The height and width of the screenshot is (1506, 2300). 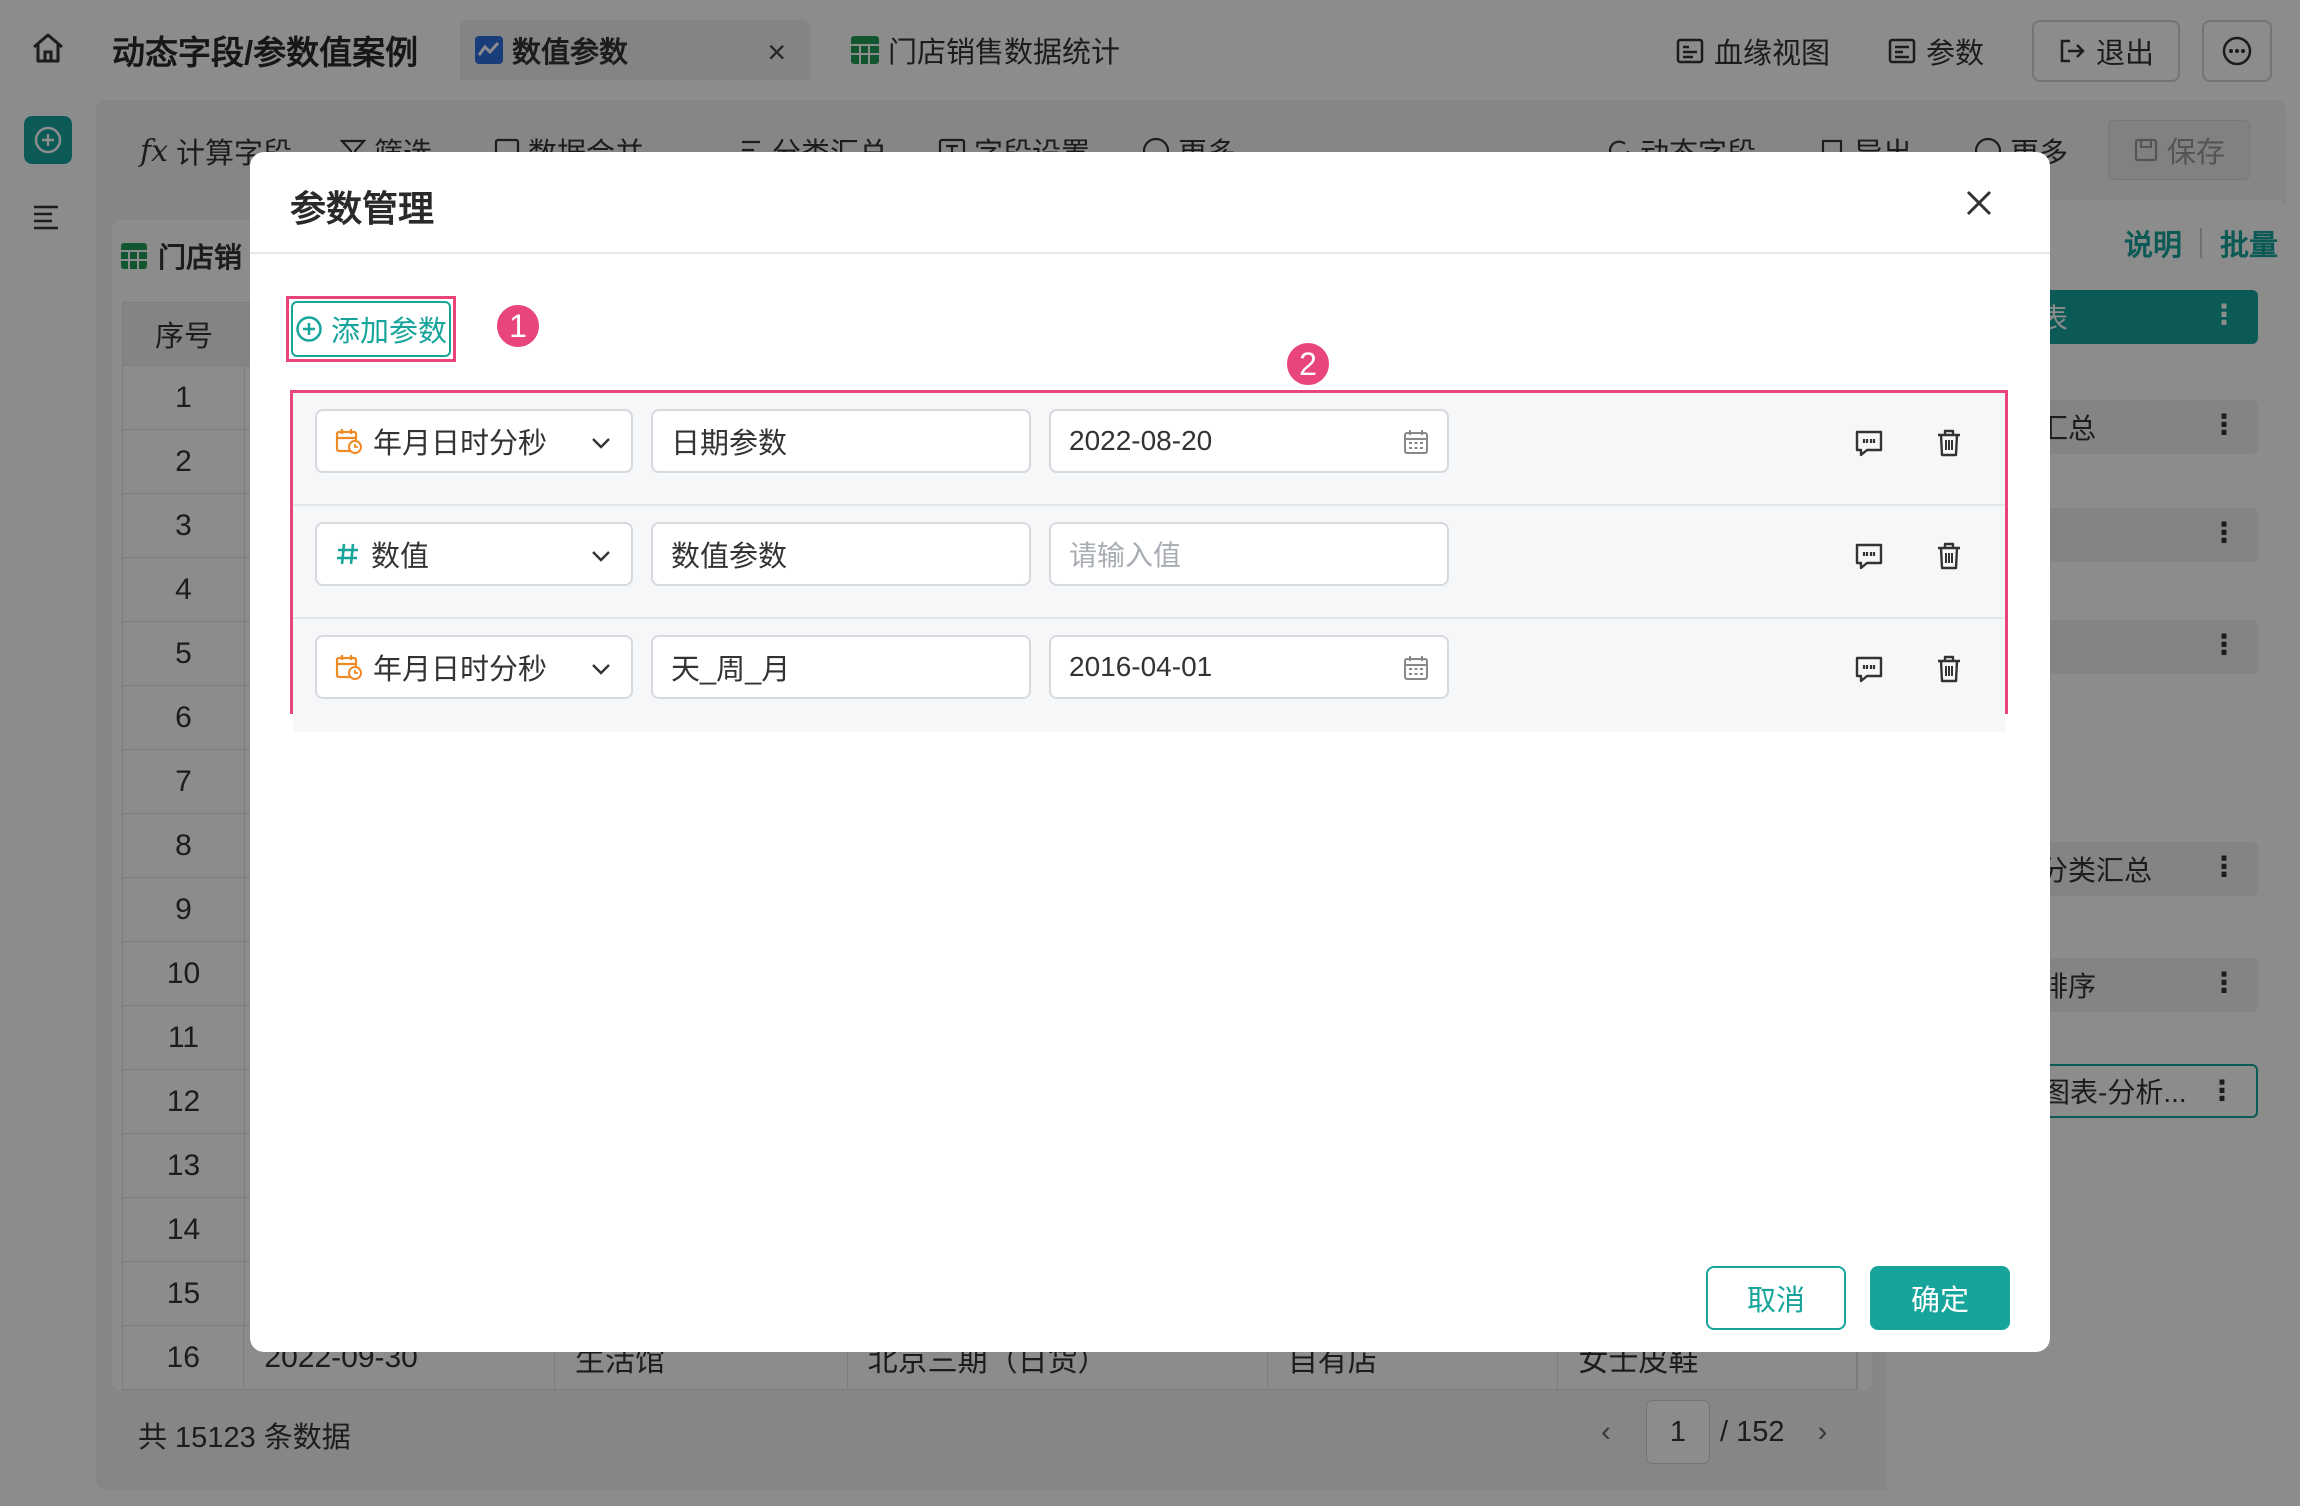 What do you see at coordinates (400, 557) in the screenshot?
I see `param-type-label: 数值` at bounding box center [400, 557].